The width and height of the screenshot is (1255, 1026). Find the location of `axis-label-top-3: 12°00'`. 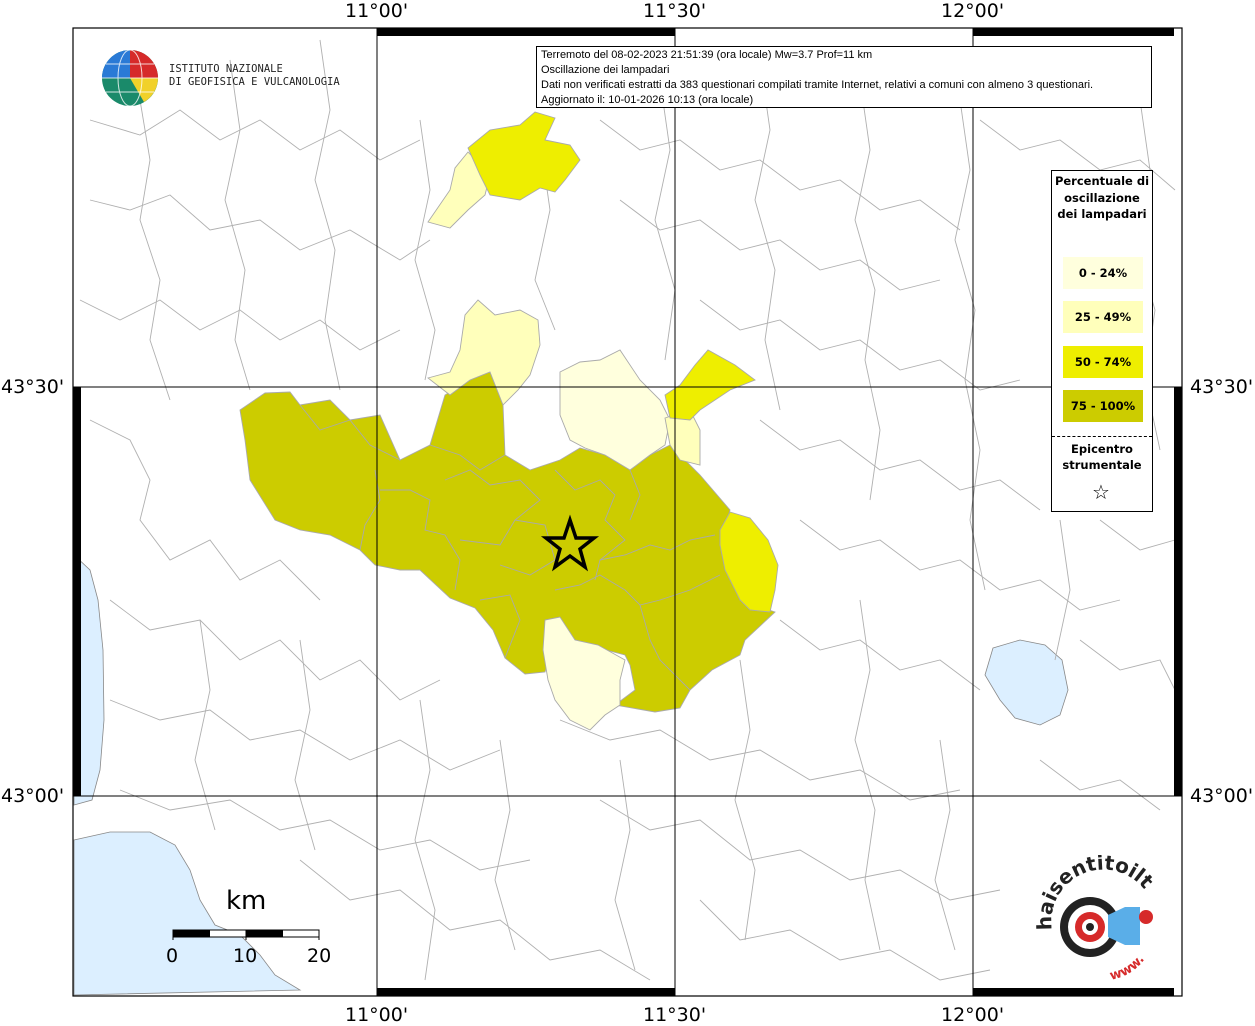

axis-label-top-3: 12°00' is located at coordinates (973, 11).